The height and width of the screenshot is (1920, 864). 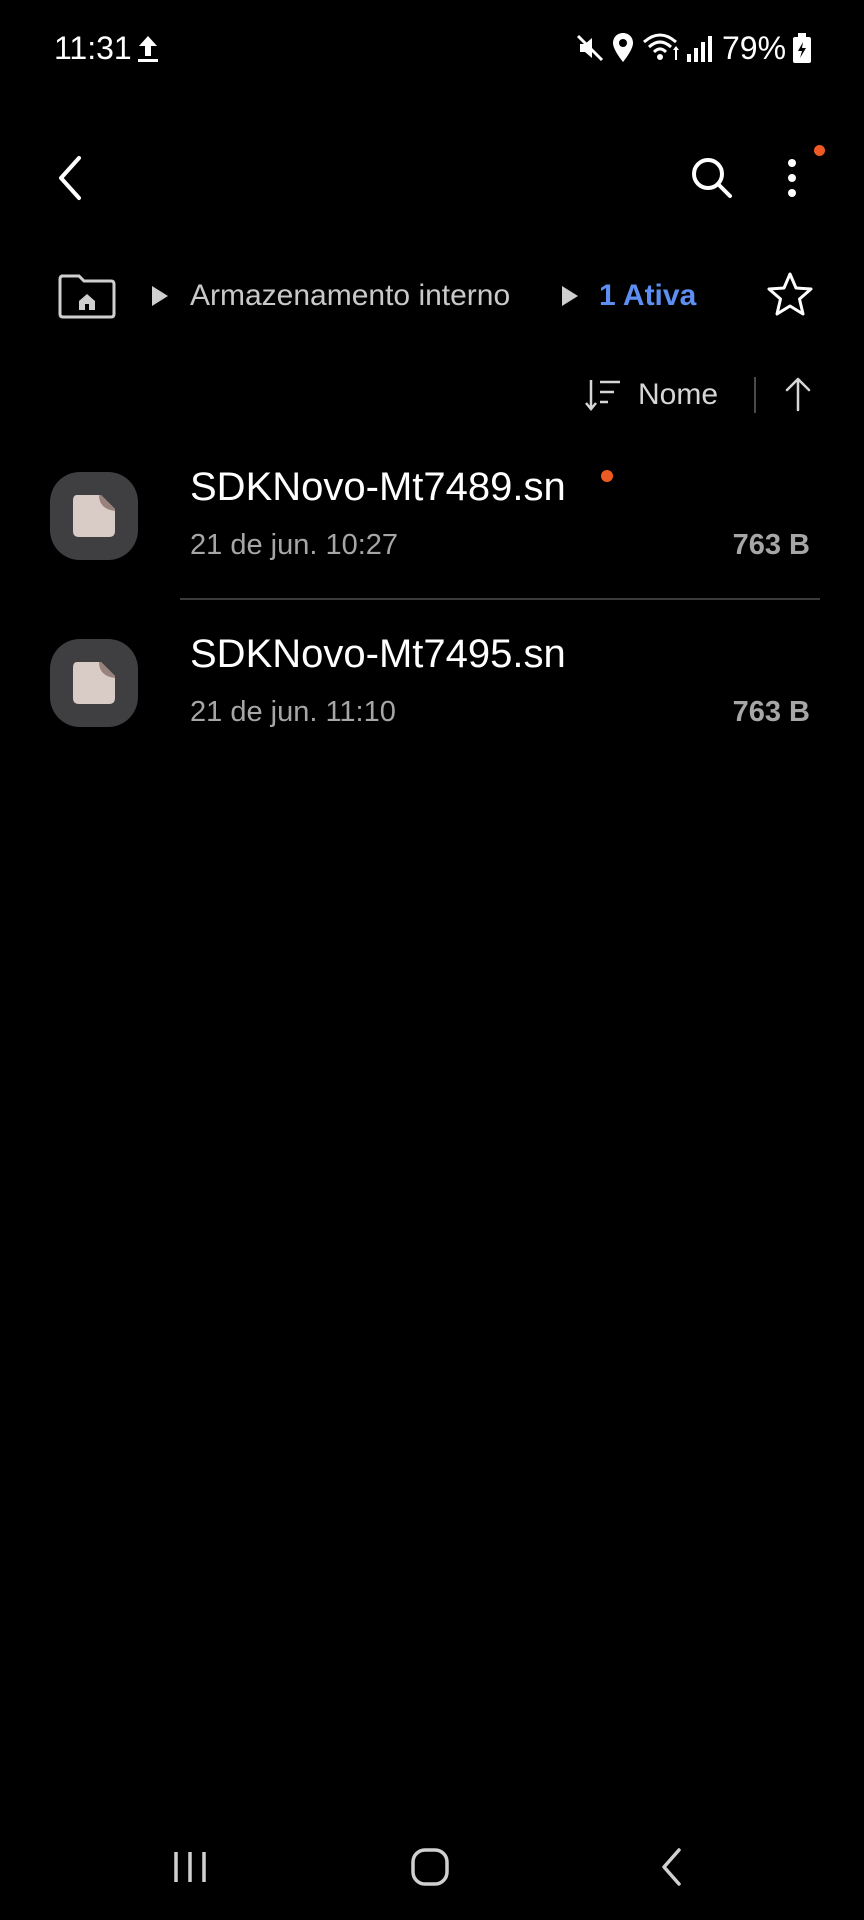 I want to click on back-button, so click(x=70, y=178).